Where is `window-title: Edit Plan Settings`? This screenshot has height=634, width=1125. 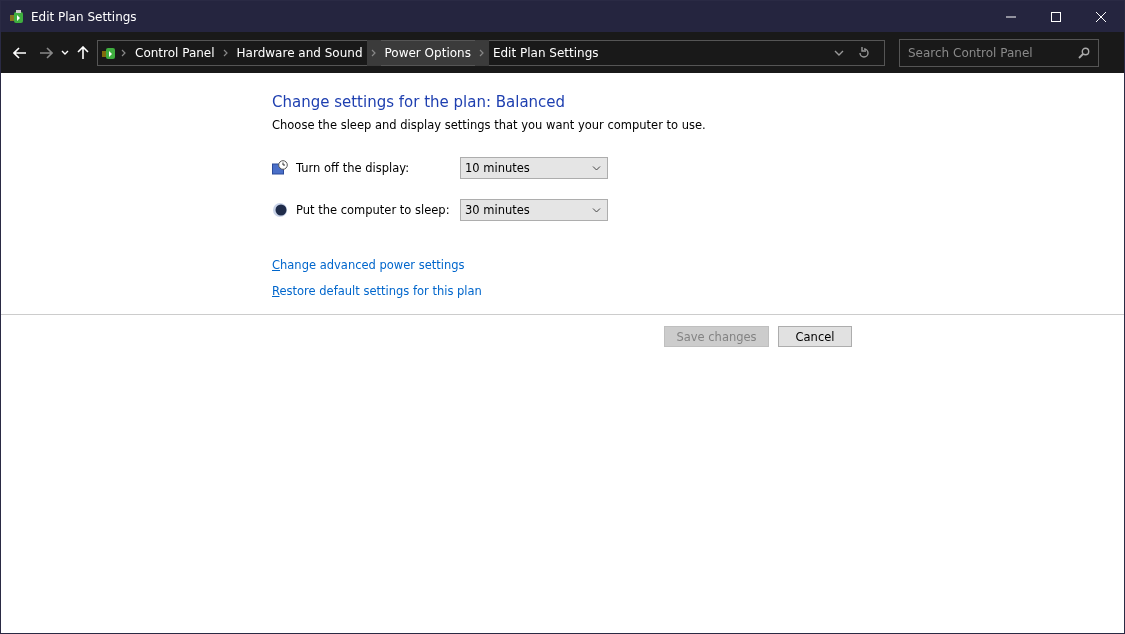 window-title: Edit Plan Settings is located at coordinates (84, 16).